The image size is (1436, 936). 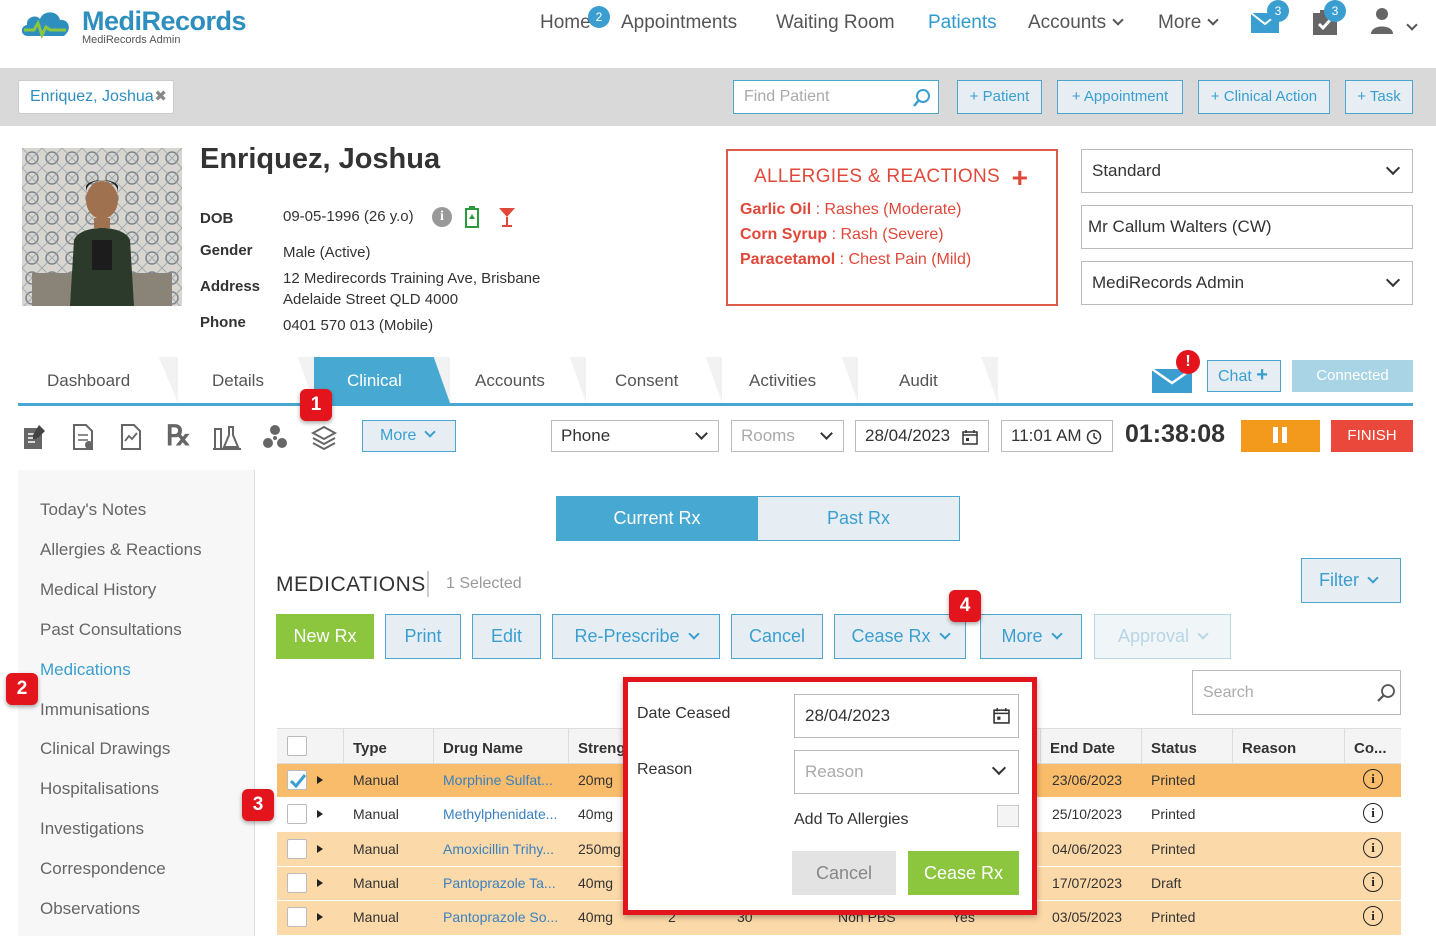 What do you see at coordinates (1296, 692) in the screenshot?
I see `medication-search-input: Search` at bounding box center [1296, 692].